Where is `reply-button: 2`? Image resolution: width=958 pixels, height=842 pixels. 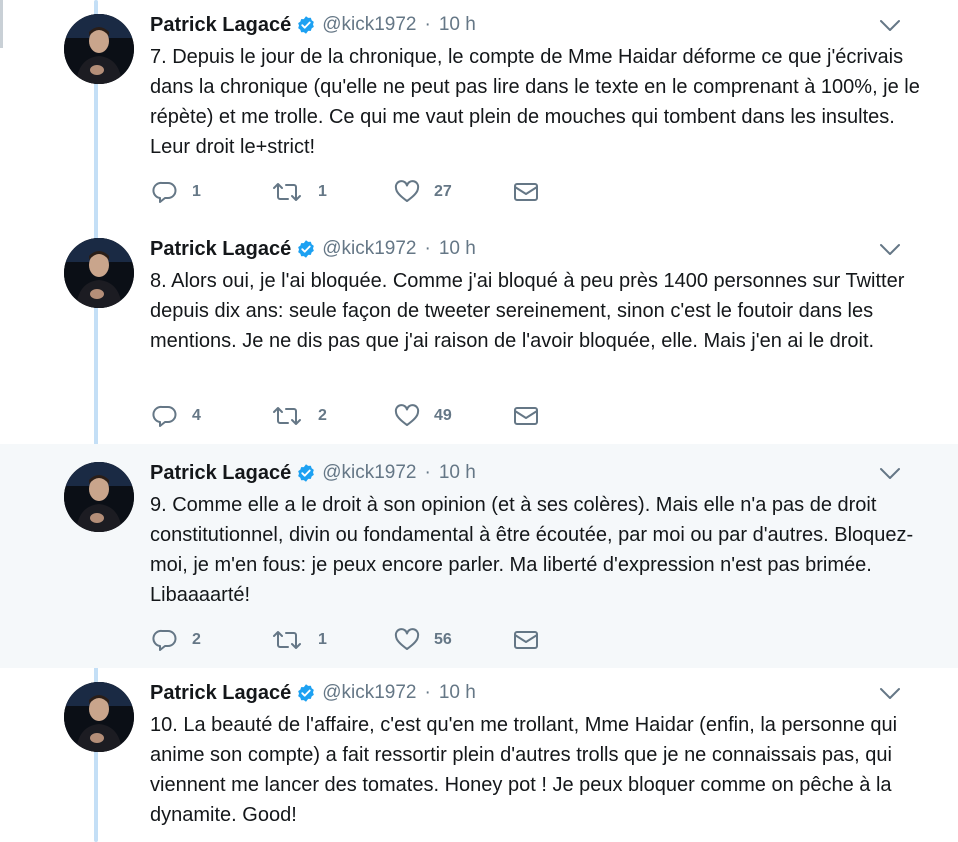 reply-button: 2 is located at coordinates (176, 640).